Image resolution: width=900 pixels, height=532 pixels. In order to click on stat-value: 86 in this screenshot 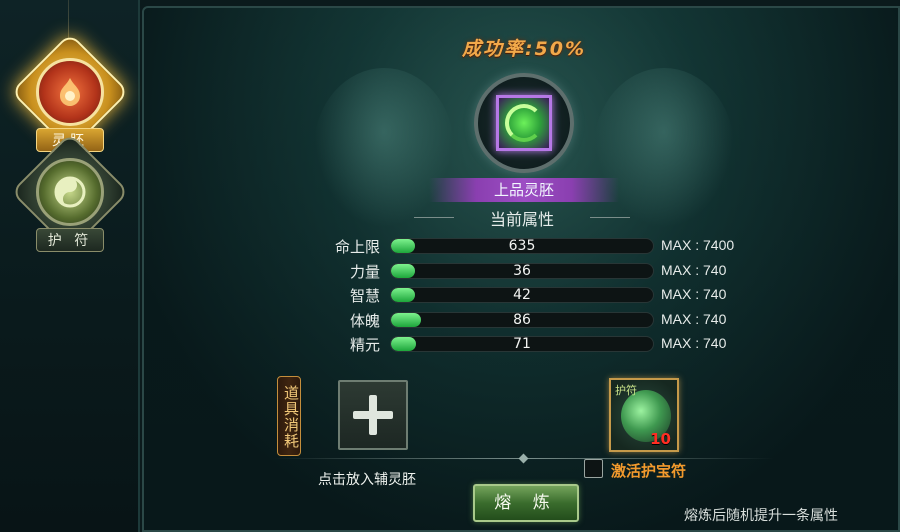, I will do `click(522, 319)`.